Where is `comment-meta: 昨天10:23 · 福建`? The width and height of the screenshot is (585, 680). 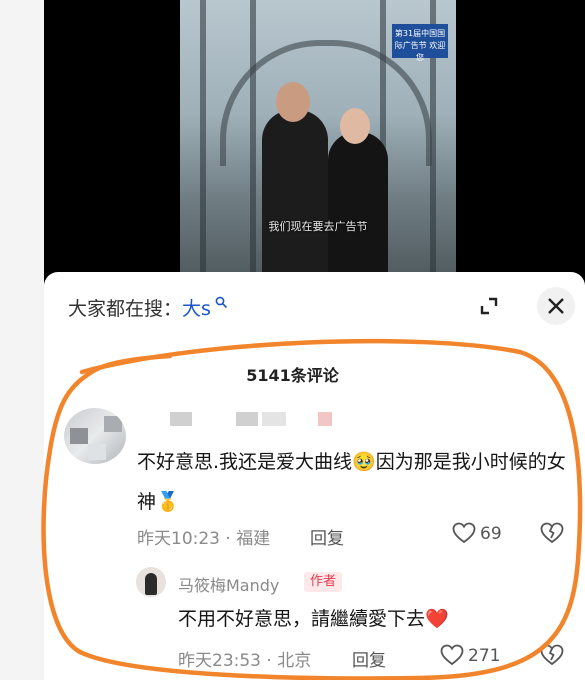
comment-meta: 昨天10:23 · 福建 is located at coordinates (204, 539).